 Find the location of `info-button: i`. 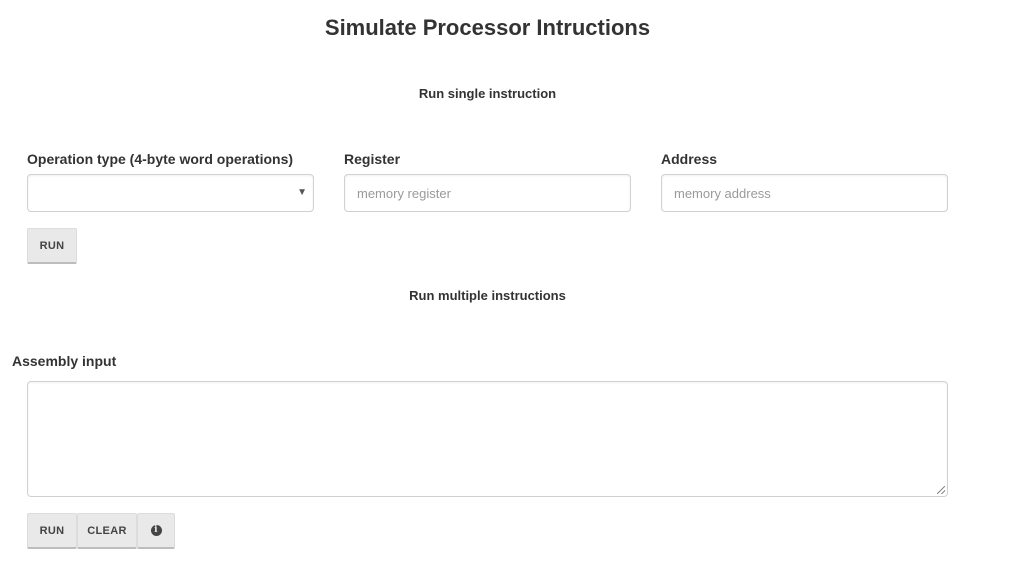

info-button: i is located at coordinates (156, 531).